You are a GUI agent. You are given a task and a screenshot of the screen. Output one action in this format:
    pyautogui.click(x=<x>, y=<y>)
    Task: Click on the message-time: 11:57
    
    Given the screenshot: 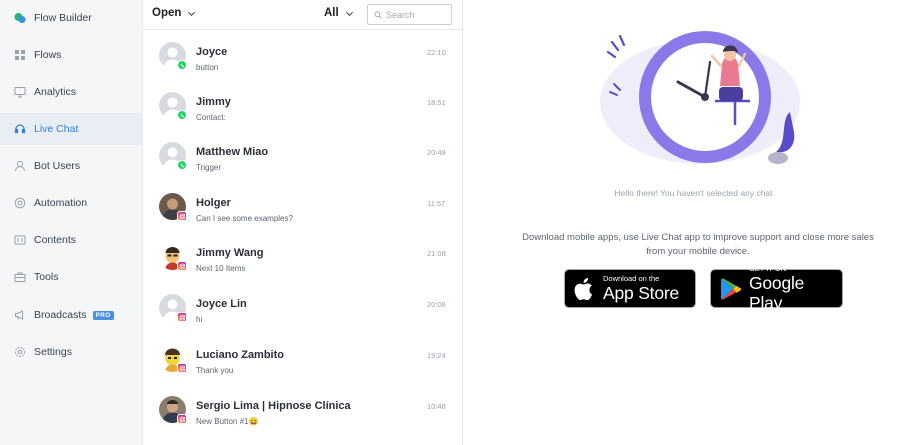 What is the action you would take?
    pyautogui.click(x=436, y=203)
    